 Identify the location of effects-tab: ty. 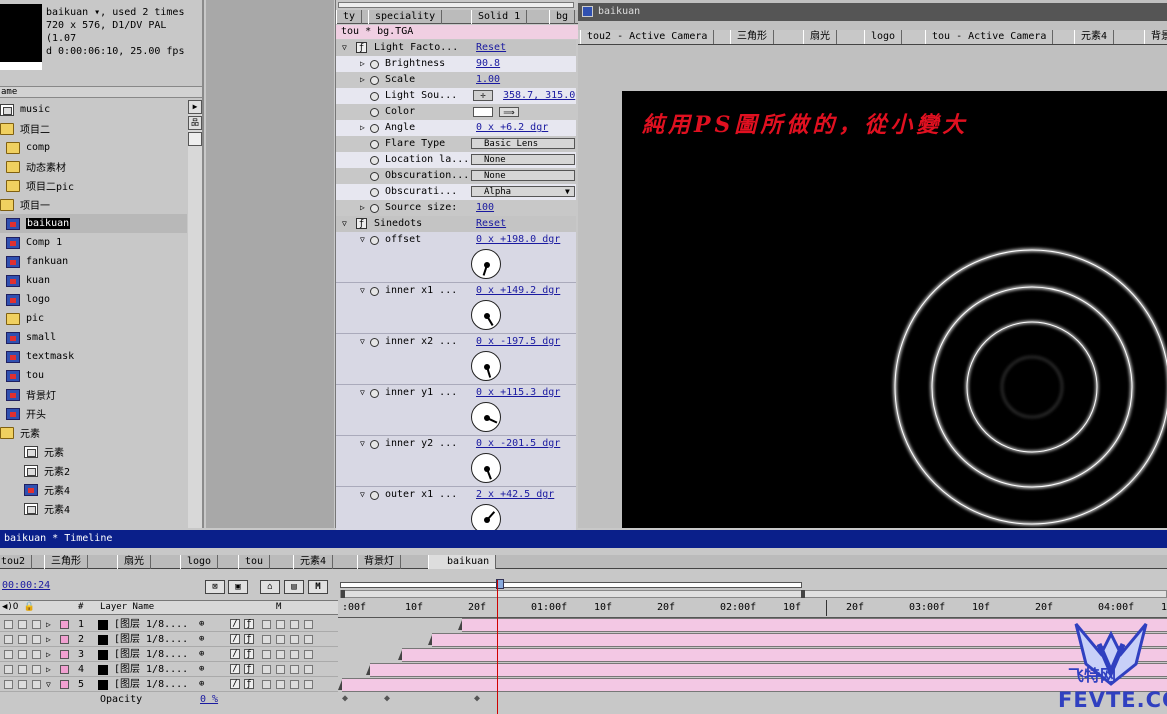
(349, 17).